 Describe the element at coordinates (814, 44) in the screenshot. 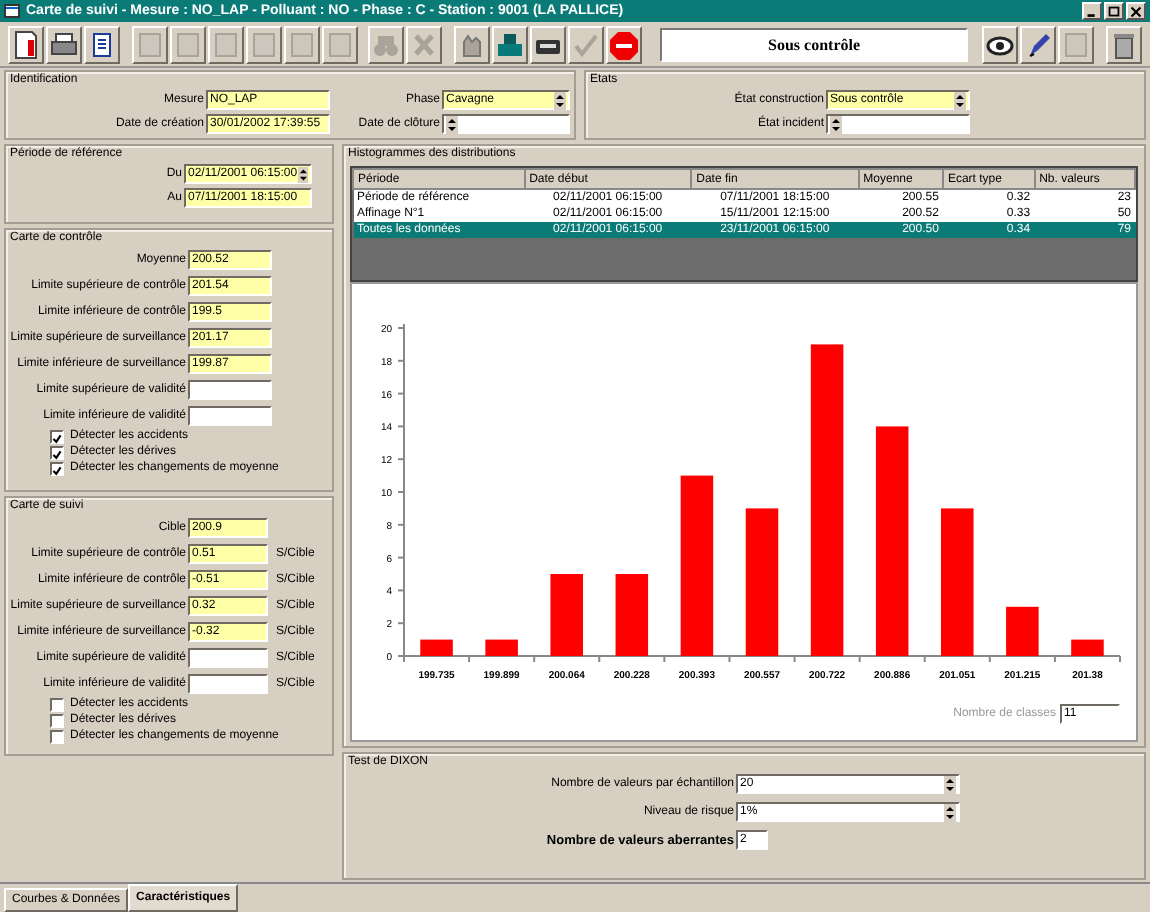

I see `status-field: Sous contrôle` at that location.